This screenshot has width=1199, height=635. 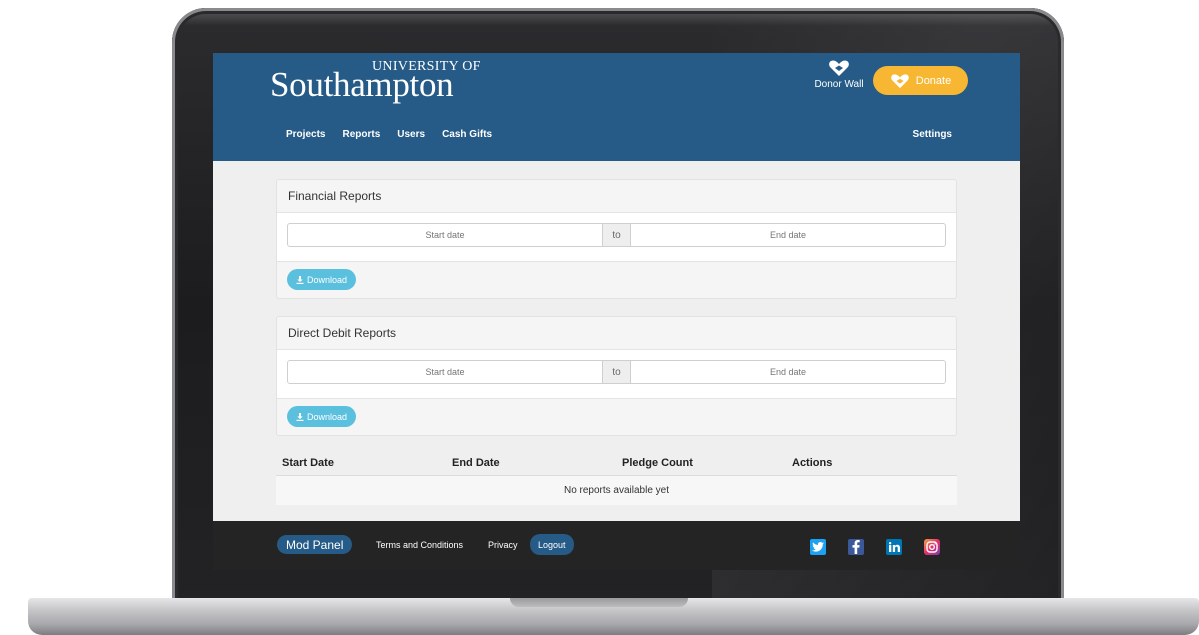 I want to click on direct-debit-reports-title: Direct Debit Reports, so click(x=616, y=333).